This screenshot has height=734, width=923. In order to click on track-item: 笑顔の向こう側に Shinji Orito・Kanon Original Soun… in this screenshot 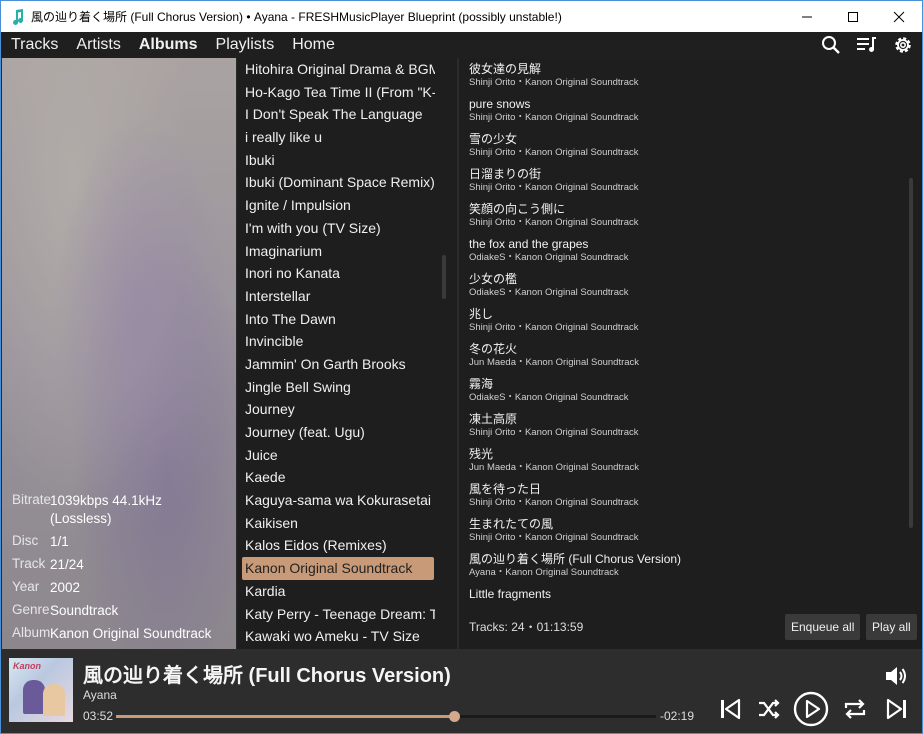, I will do `click(689, 219)`.